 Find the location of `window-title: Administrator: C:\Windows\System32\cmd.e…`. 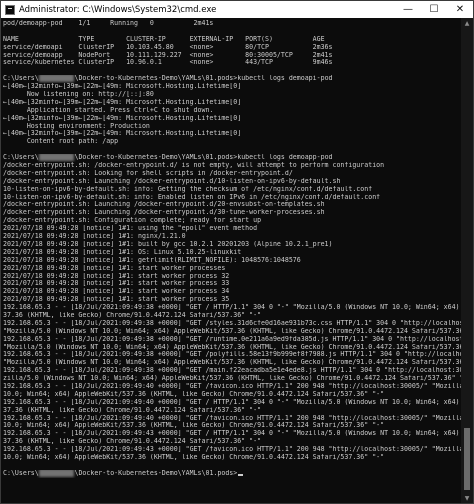

window-title: Administrator: C:\Windows\System32\cmd.e… is located at coordinates (118, 9).